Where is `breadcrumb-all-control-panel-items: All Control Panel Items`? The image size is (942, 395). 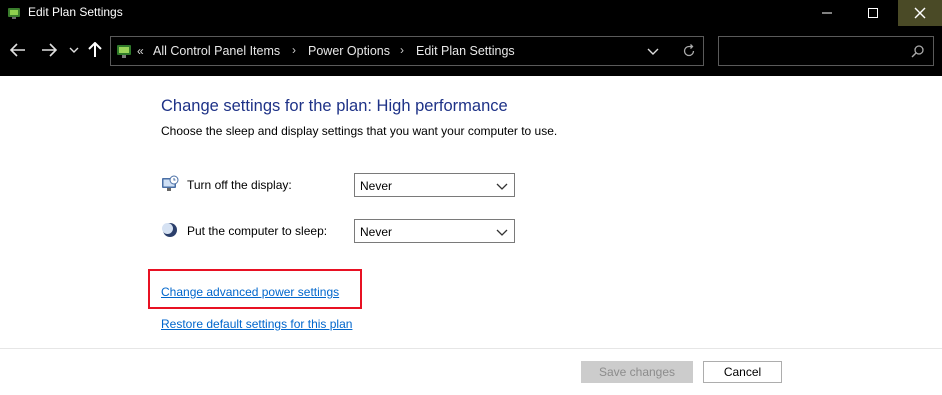 breadcrumb-all-control-panel-items: All Control Panel Items is located at coordinates (216, 51).